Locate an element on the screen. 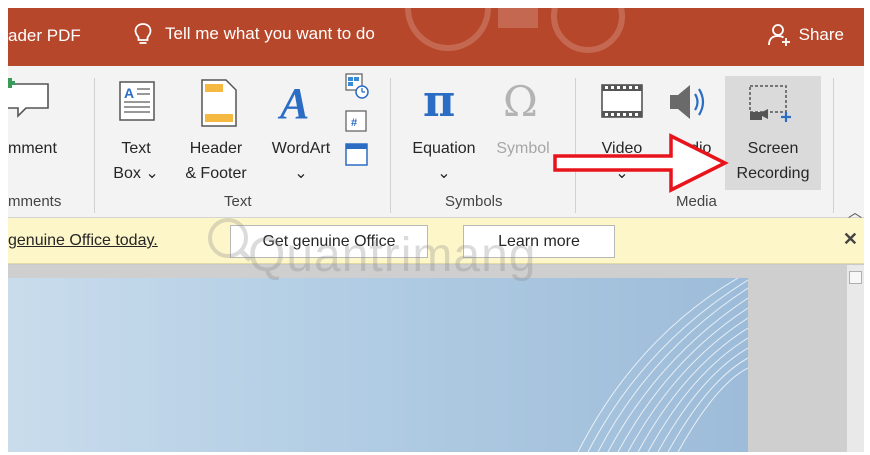 The width and height of the screenshot is (870, 455). text-box-button: Text Box ⌄ is located at coordinates (136, 161).